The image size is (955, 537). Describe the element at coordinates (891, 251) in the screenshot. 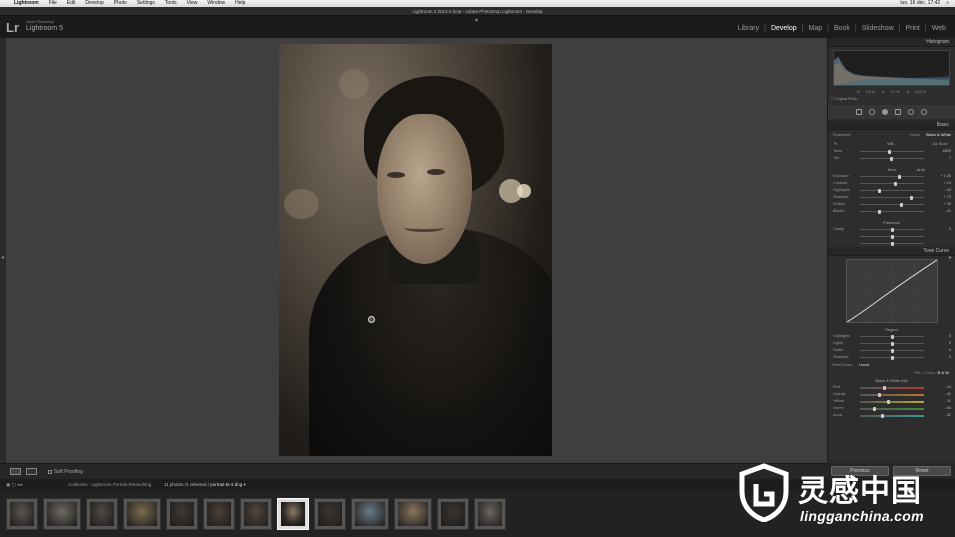

I see `tone-curve-header: Tone Curve` at that location.